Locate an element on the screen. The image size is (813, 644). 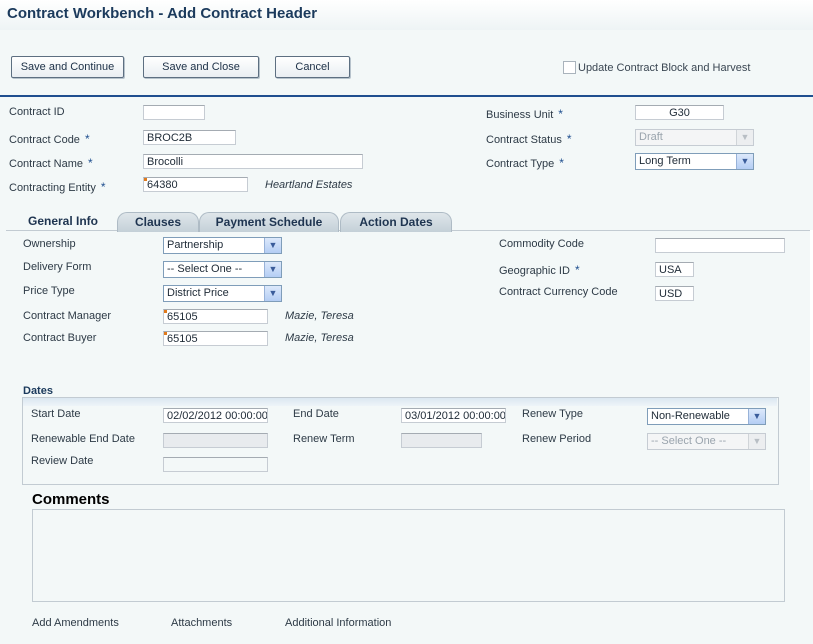
contract-manager-input: 65105 is located at coordinates (215, 316).